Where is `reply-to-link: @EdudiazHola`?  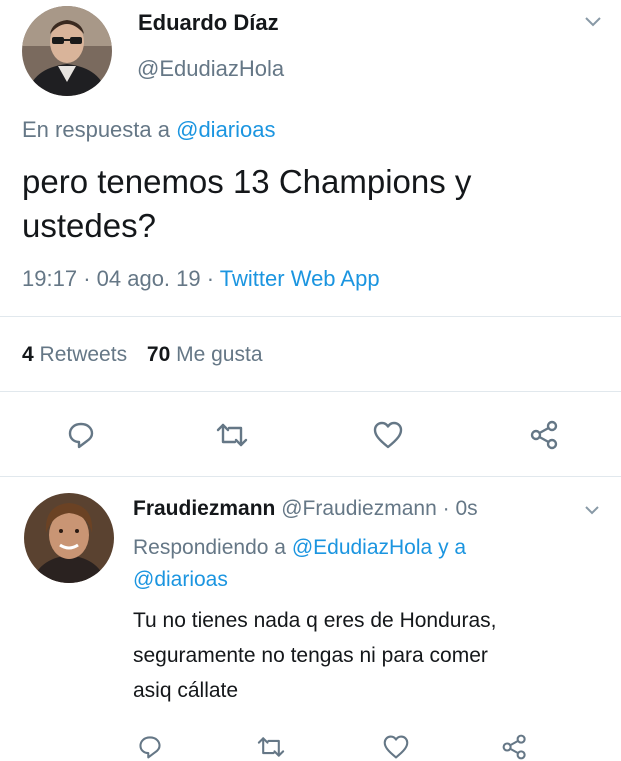 reply-to-link: @EdudiazHola is located at coordinates (362, 547).